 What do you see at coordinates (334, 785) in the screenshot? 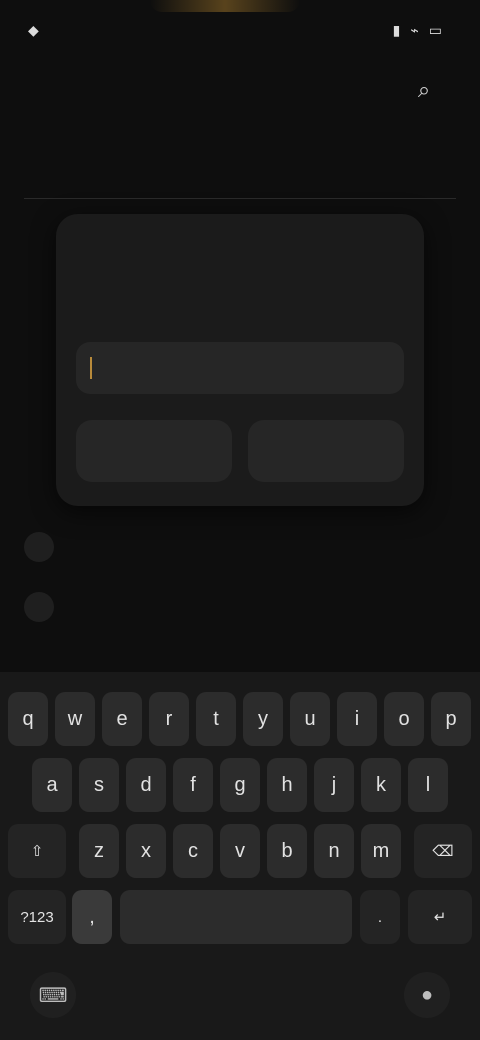
I see `key-j: j` at bounding box center [334, 785].